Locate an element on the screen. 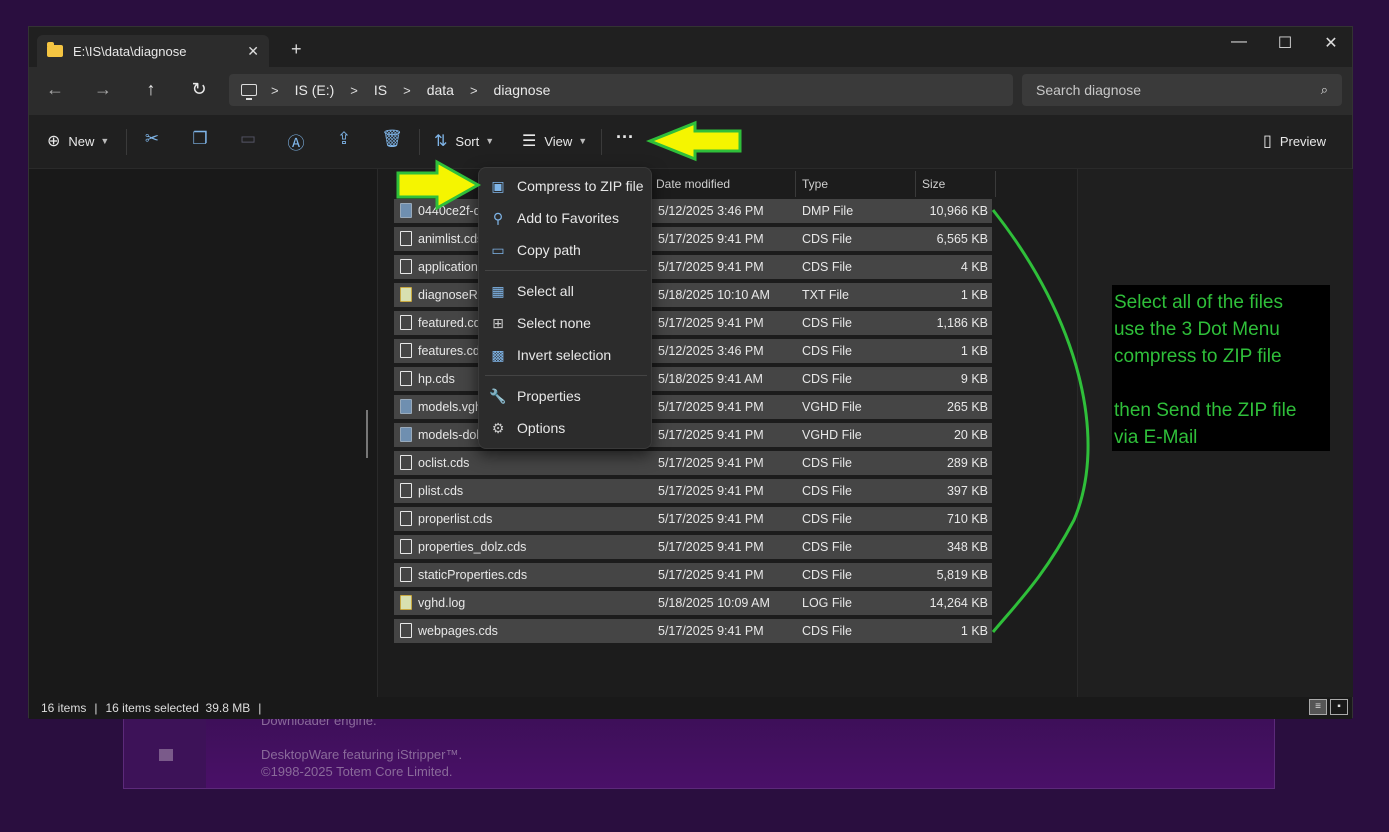 This screenshot has height=832, width=1389. arrow-pointing-left-icon is located at coordinates (693, 141).